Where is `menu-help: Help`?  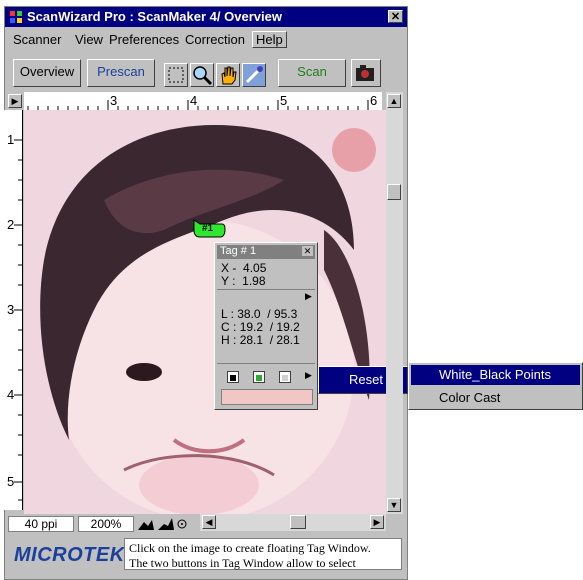 menu-help: Help is located at coordinates (269, 39).